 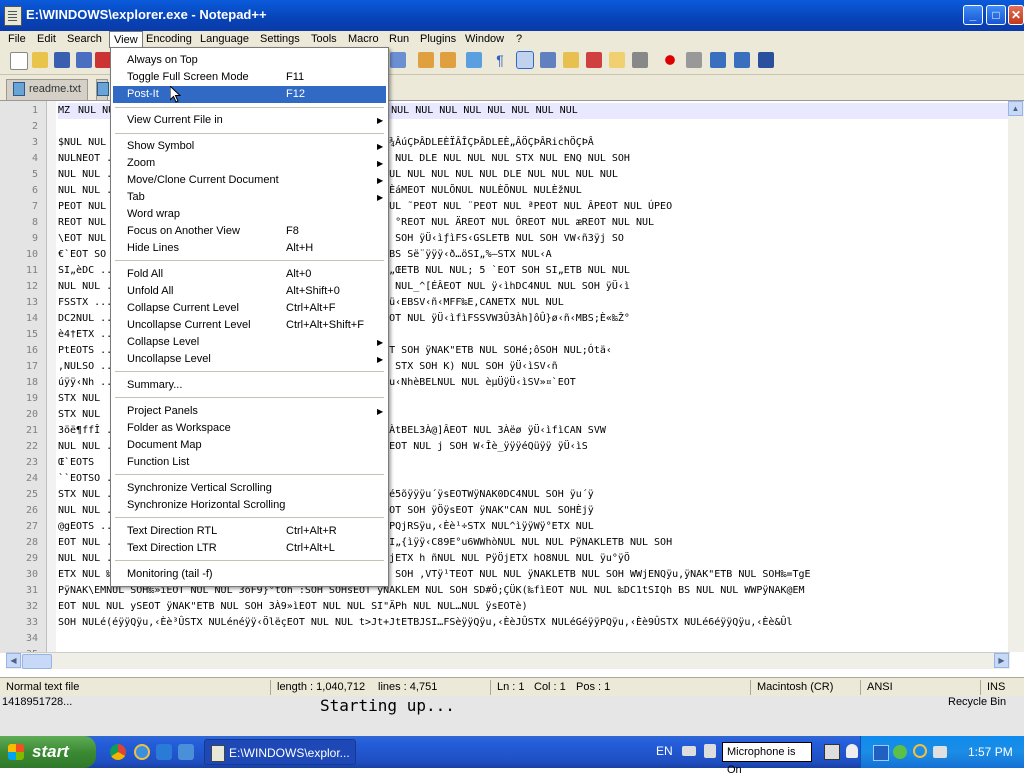 I want to click on menu-move-clone: Move/Clone Current Document ▶, so click(x=249, y=180).